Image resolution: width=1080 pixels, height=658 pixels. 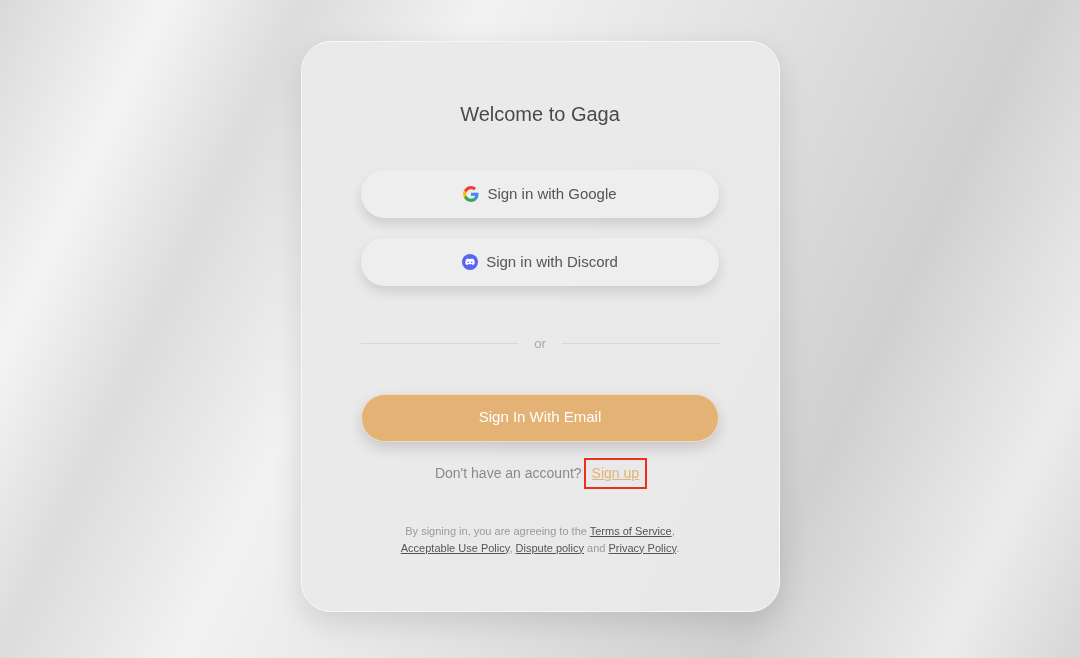 I want to click on google-logo-icon, so click(x=471, y=194).